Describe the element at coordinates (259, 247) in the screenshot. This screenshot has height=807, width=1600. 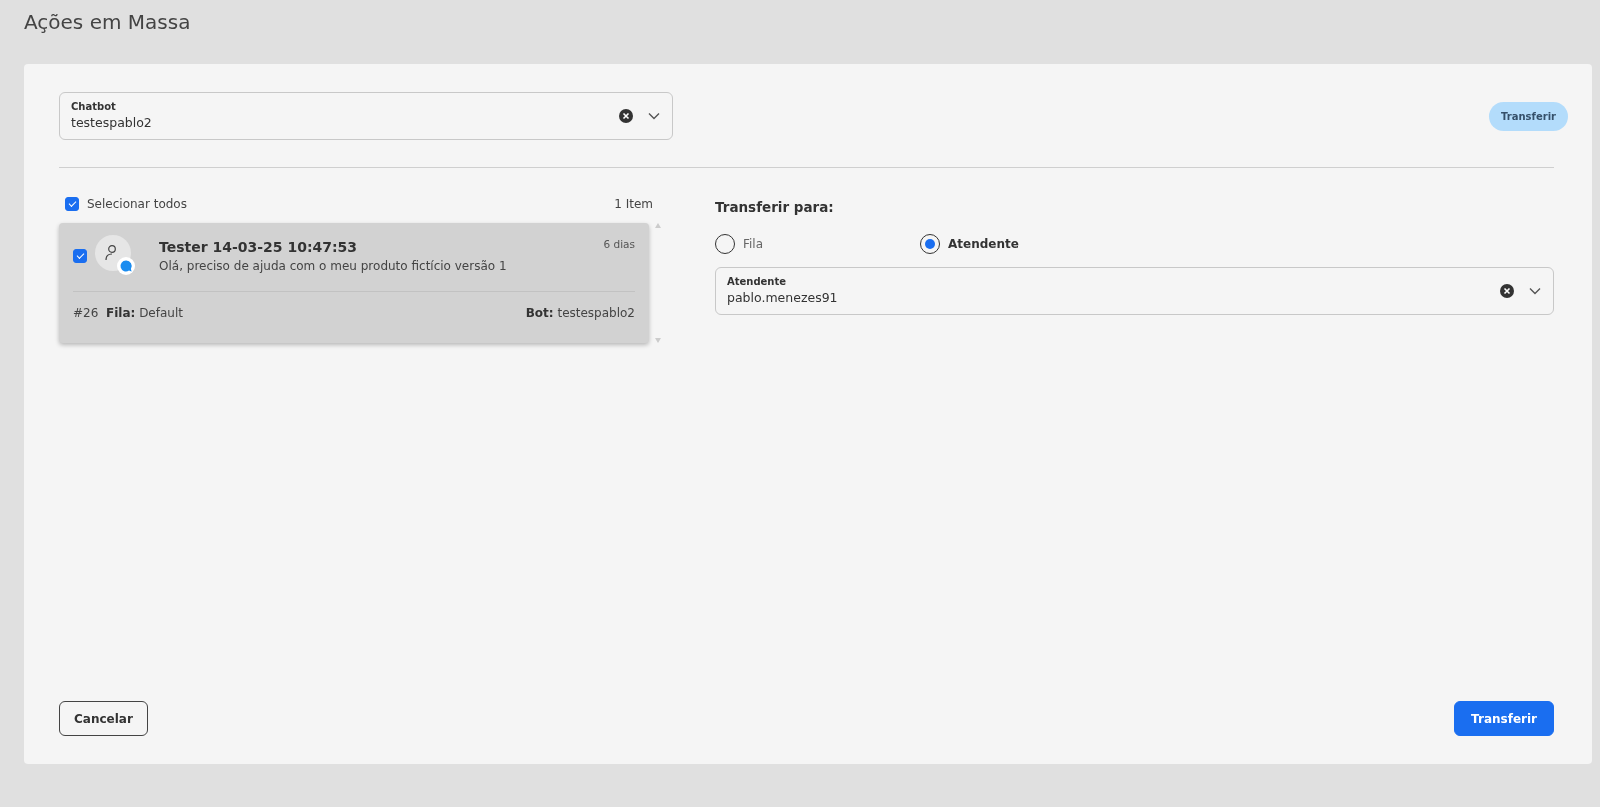
I see `conversation-title: Tester 14-03-25 10:47:53` at that location.